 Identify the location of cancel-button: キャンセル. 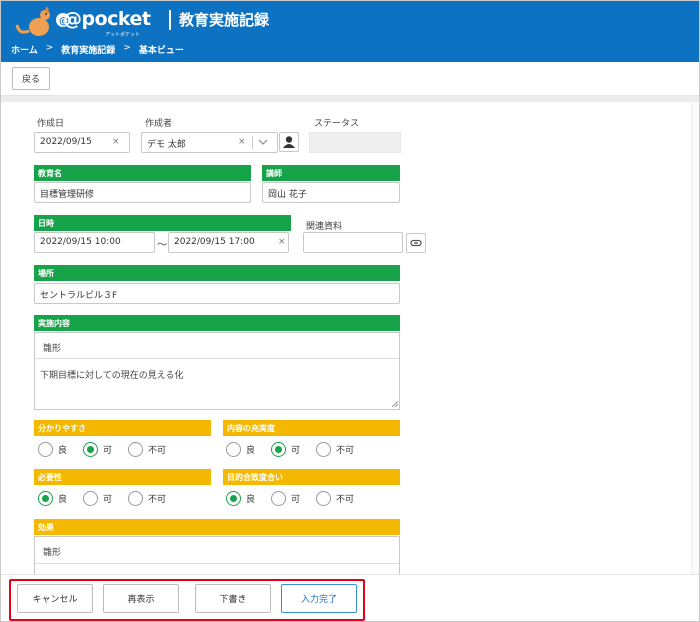
(55, 598).